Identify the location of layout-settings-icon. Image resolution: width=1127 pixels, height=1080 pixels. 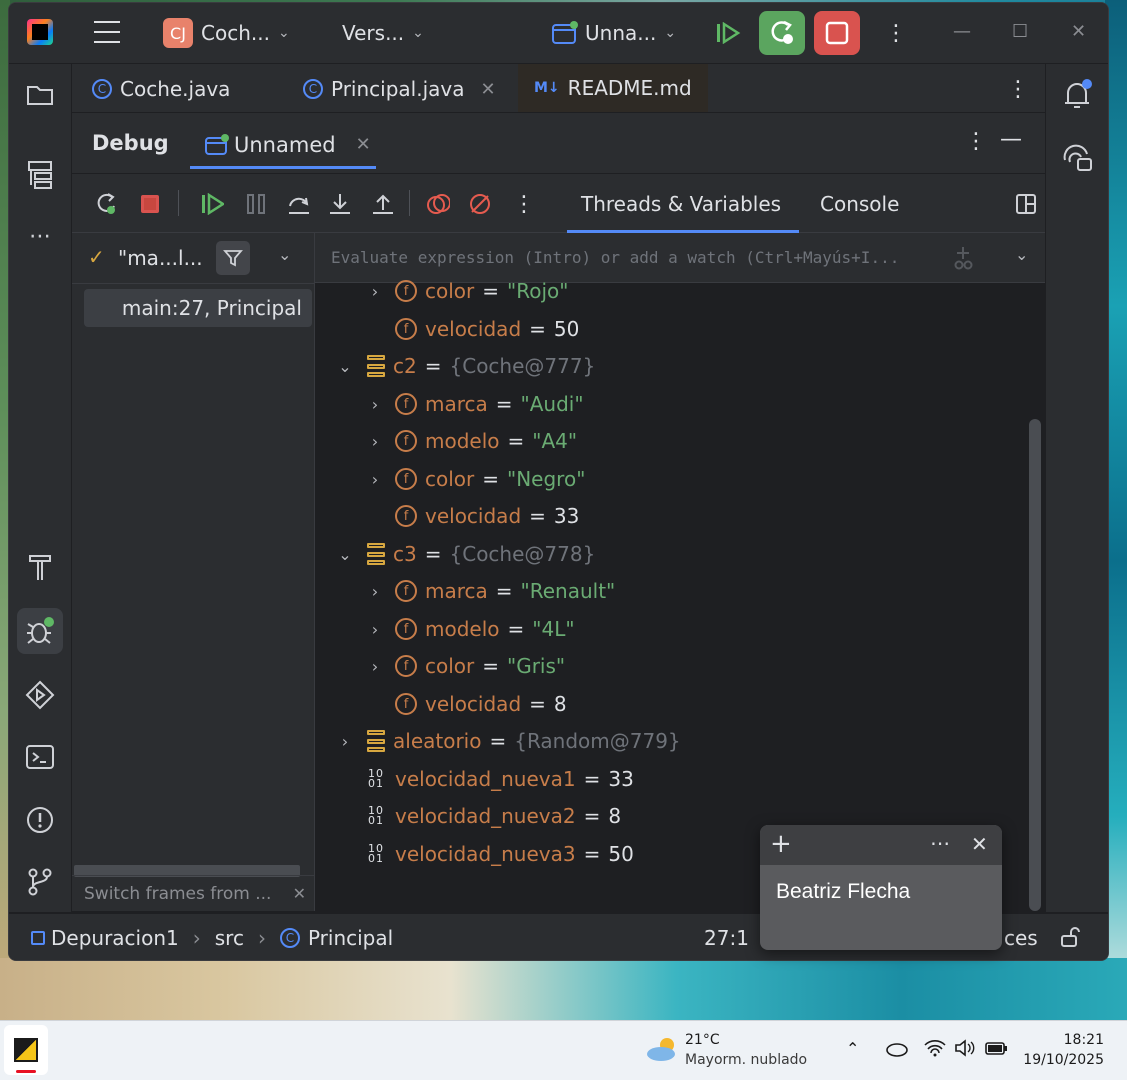
(1026, 204).